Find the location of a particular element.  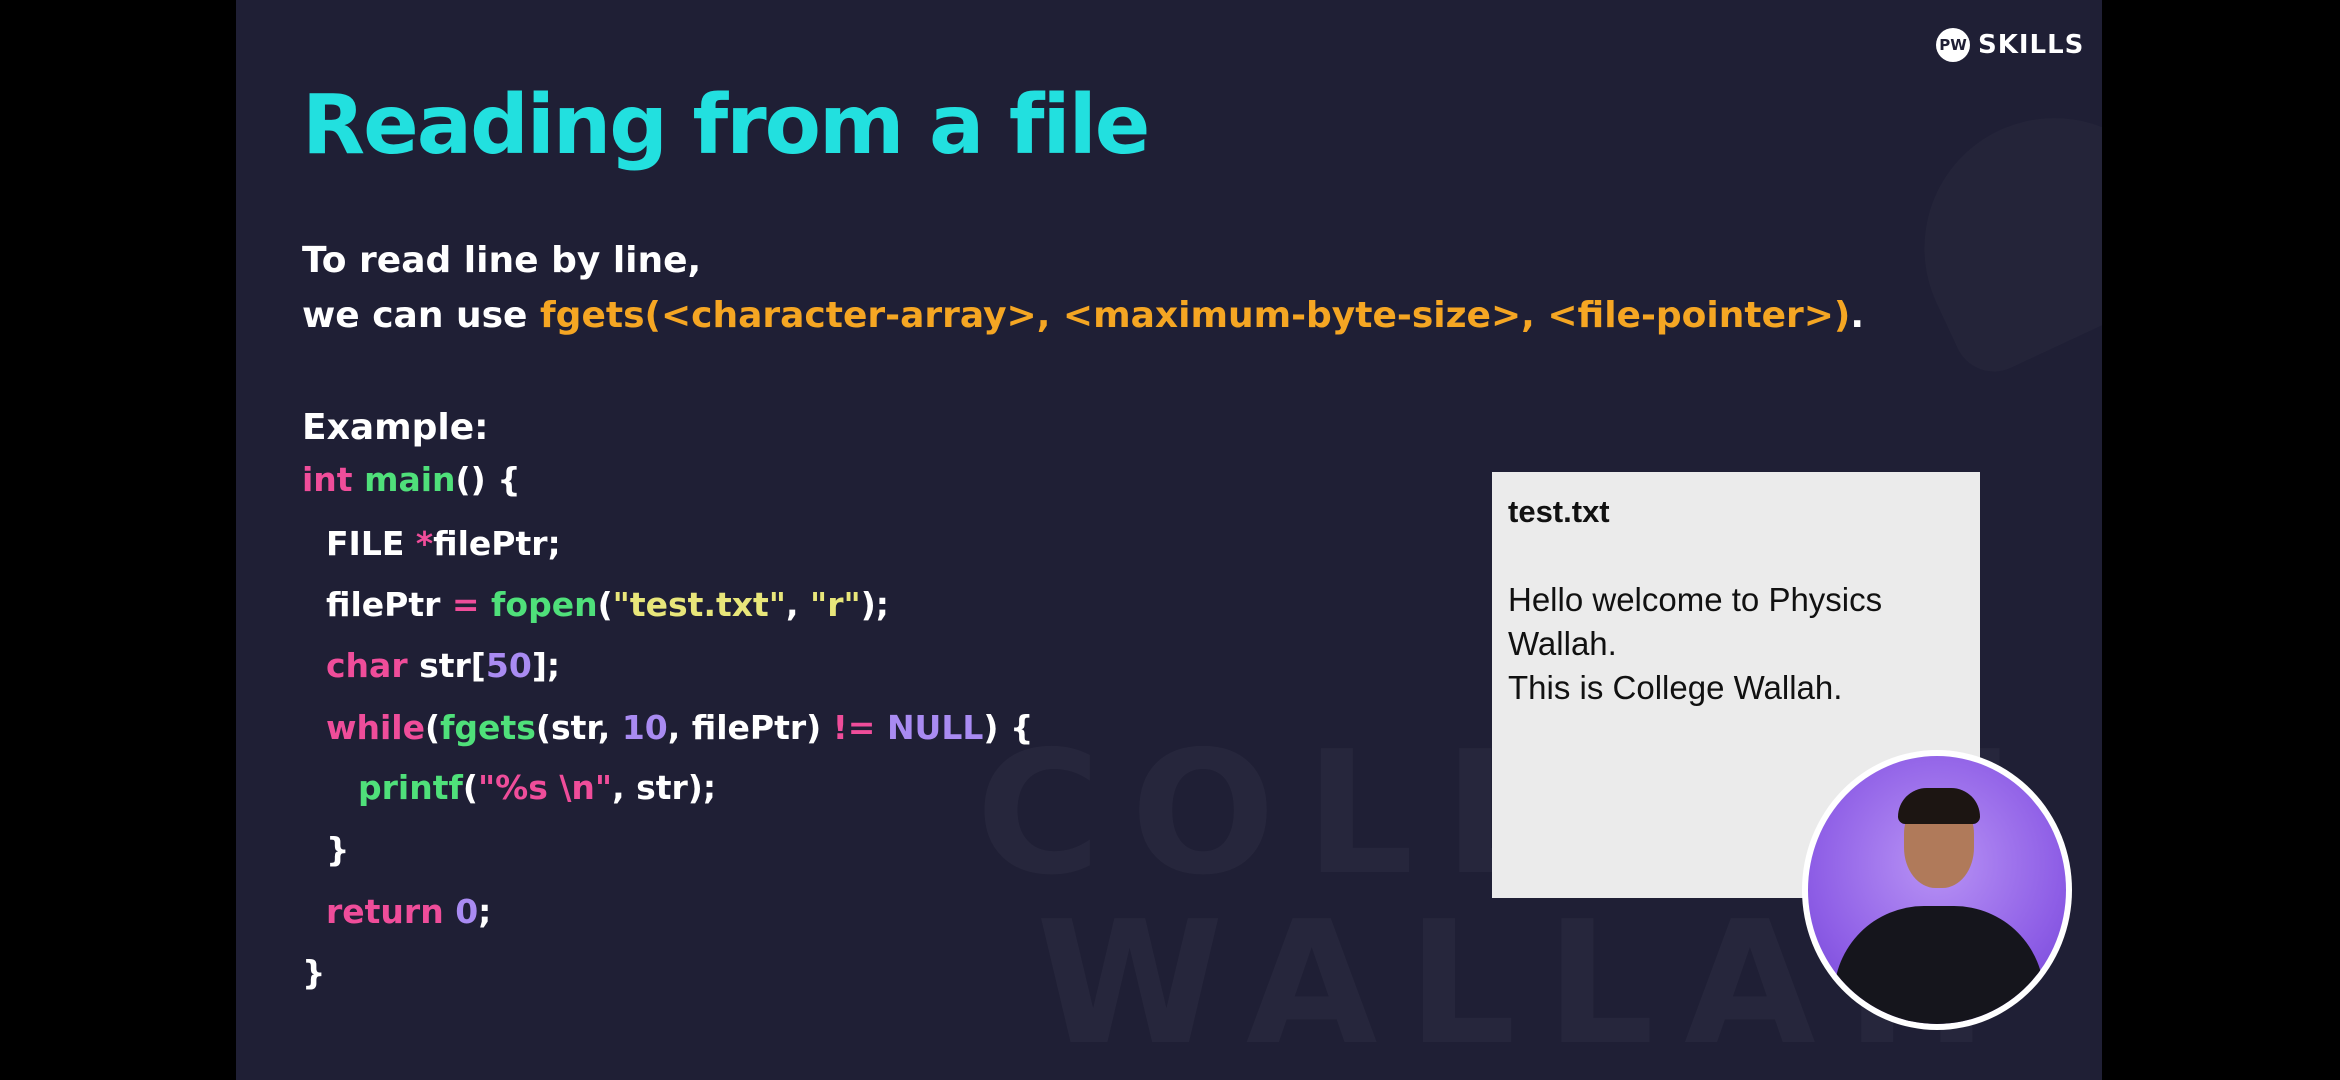

code-token: str[ is located at coordinates (452, 665).